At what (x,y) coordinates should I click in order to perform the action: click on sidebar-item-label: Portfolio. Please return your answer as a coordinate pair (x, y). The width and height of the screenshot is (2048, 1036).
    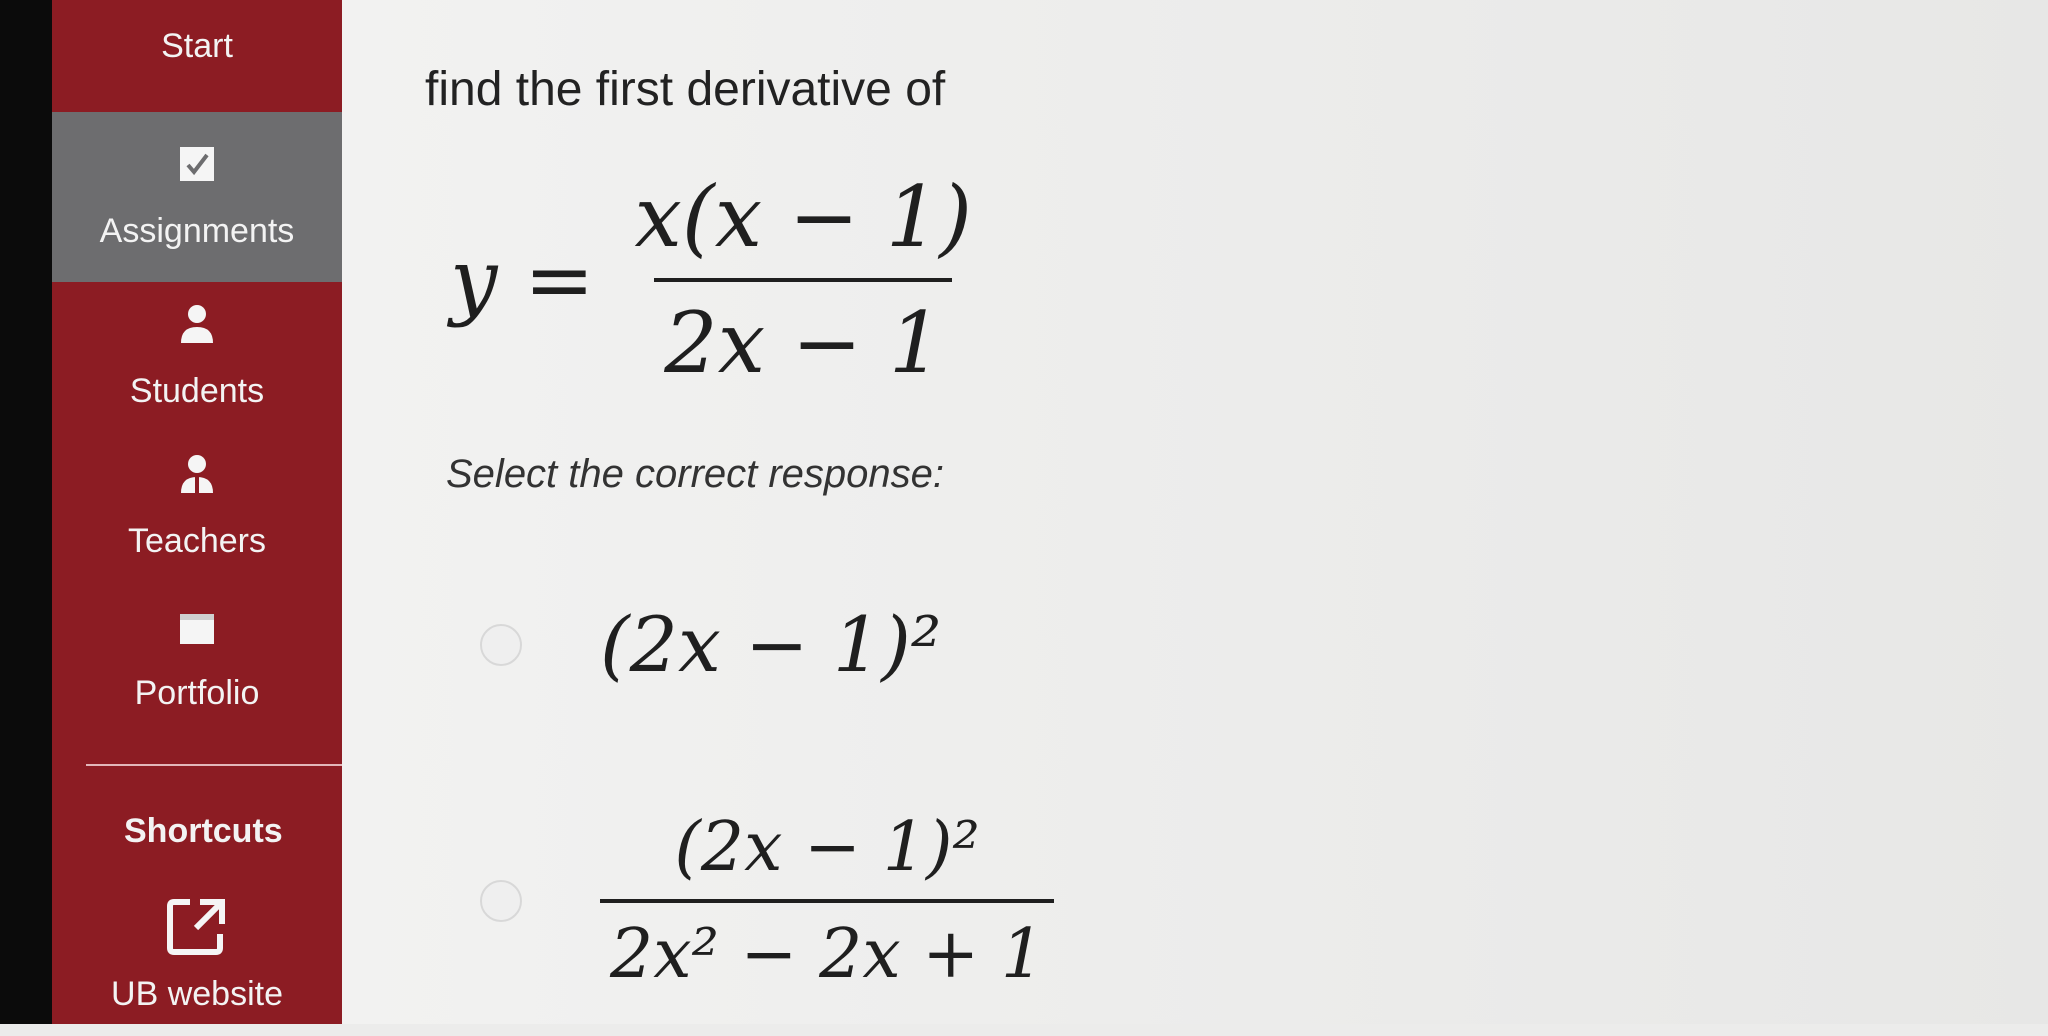
    Looking at the image, I should click on (197, 693).